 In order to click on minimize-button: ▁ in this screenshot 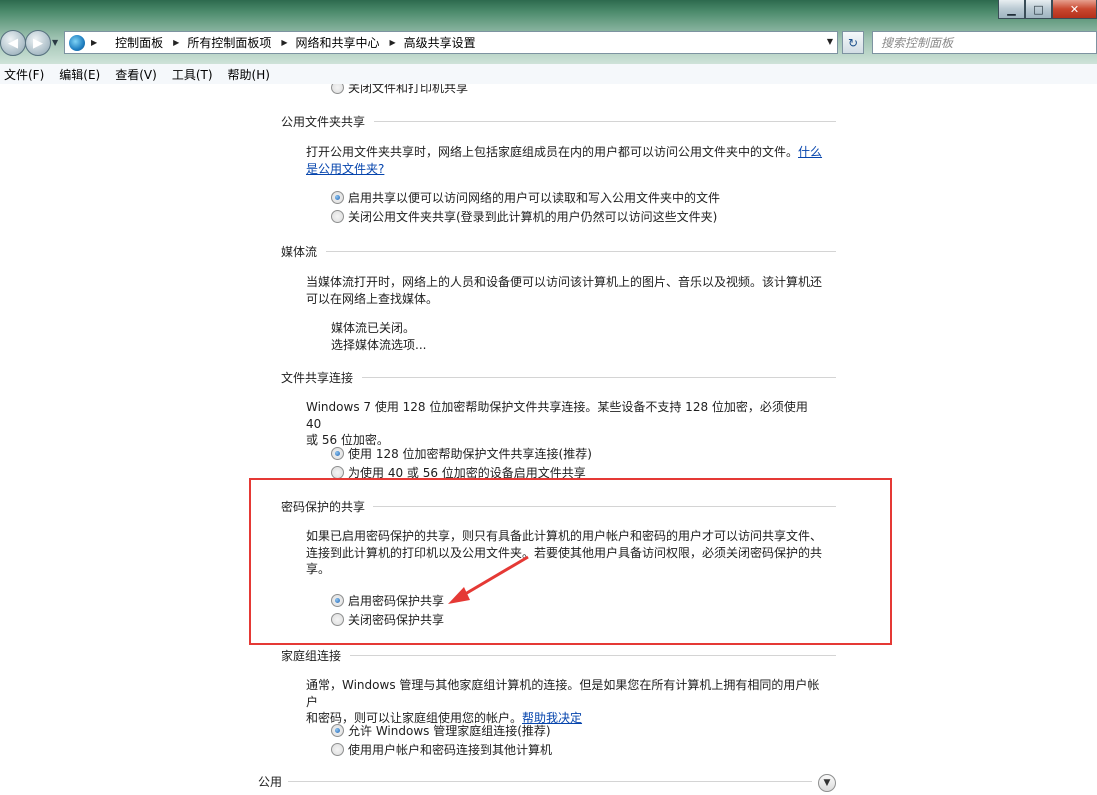, I will do `click(1011, 9)`.